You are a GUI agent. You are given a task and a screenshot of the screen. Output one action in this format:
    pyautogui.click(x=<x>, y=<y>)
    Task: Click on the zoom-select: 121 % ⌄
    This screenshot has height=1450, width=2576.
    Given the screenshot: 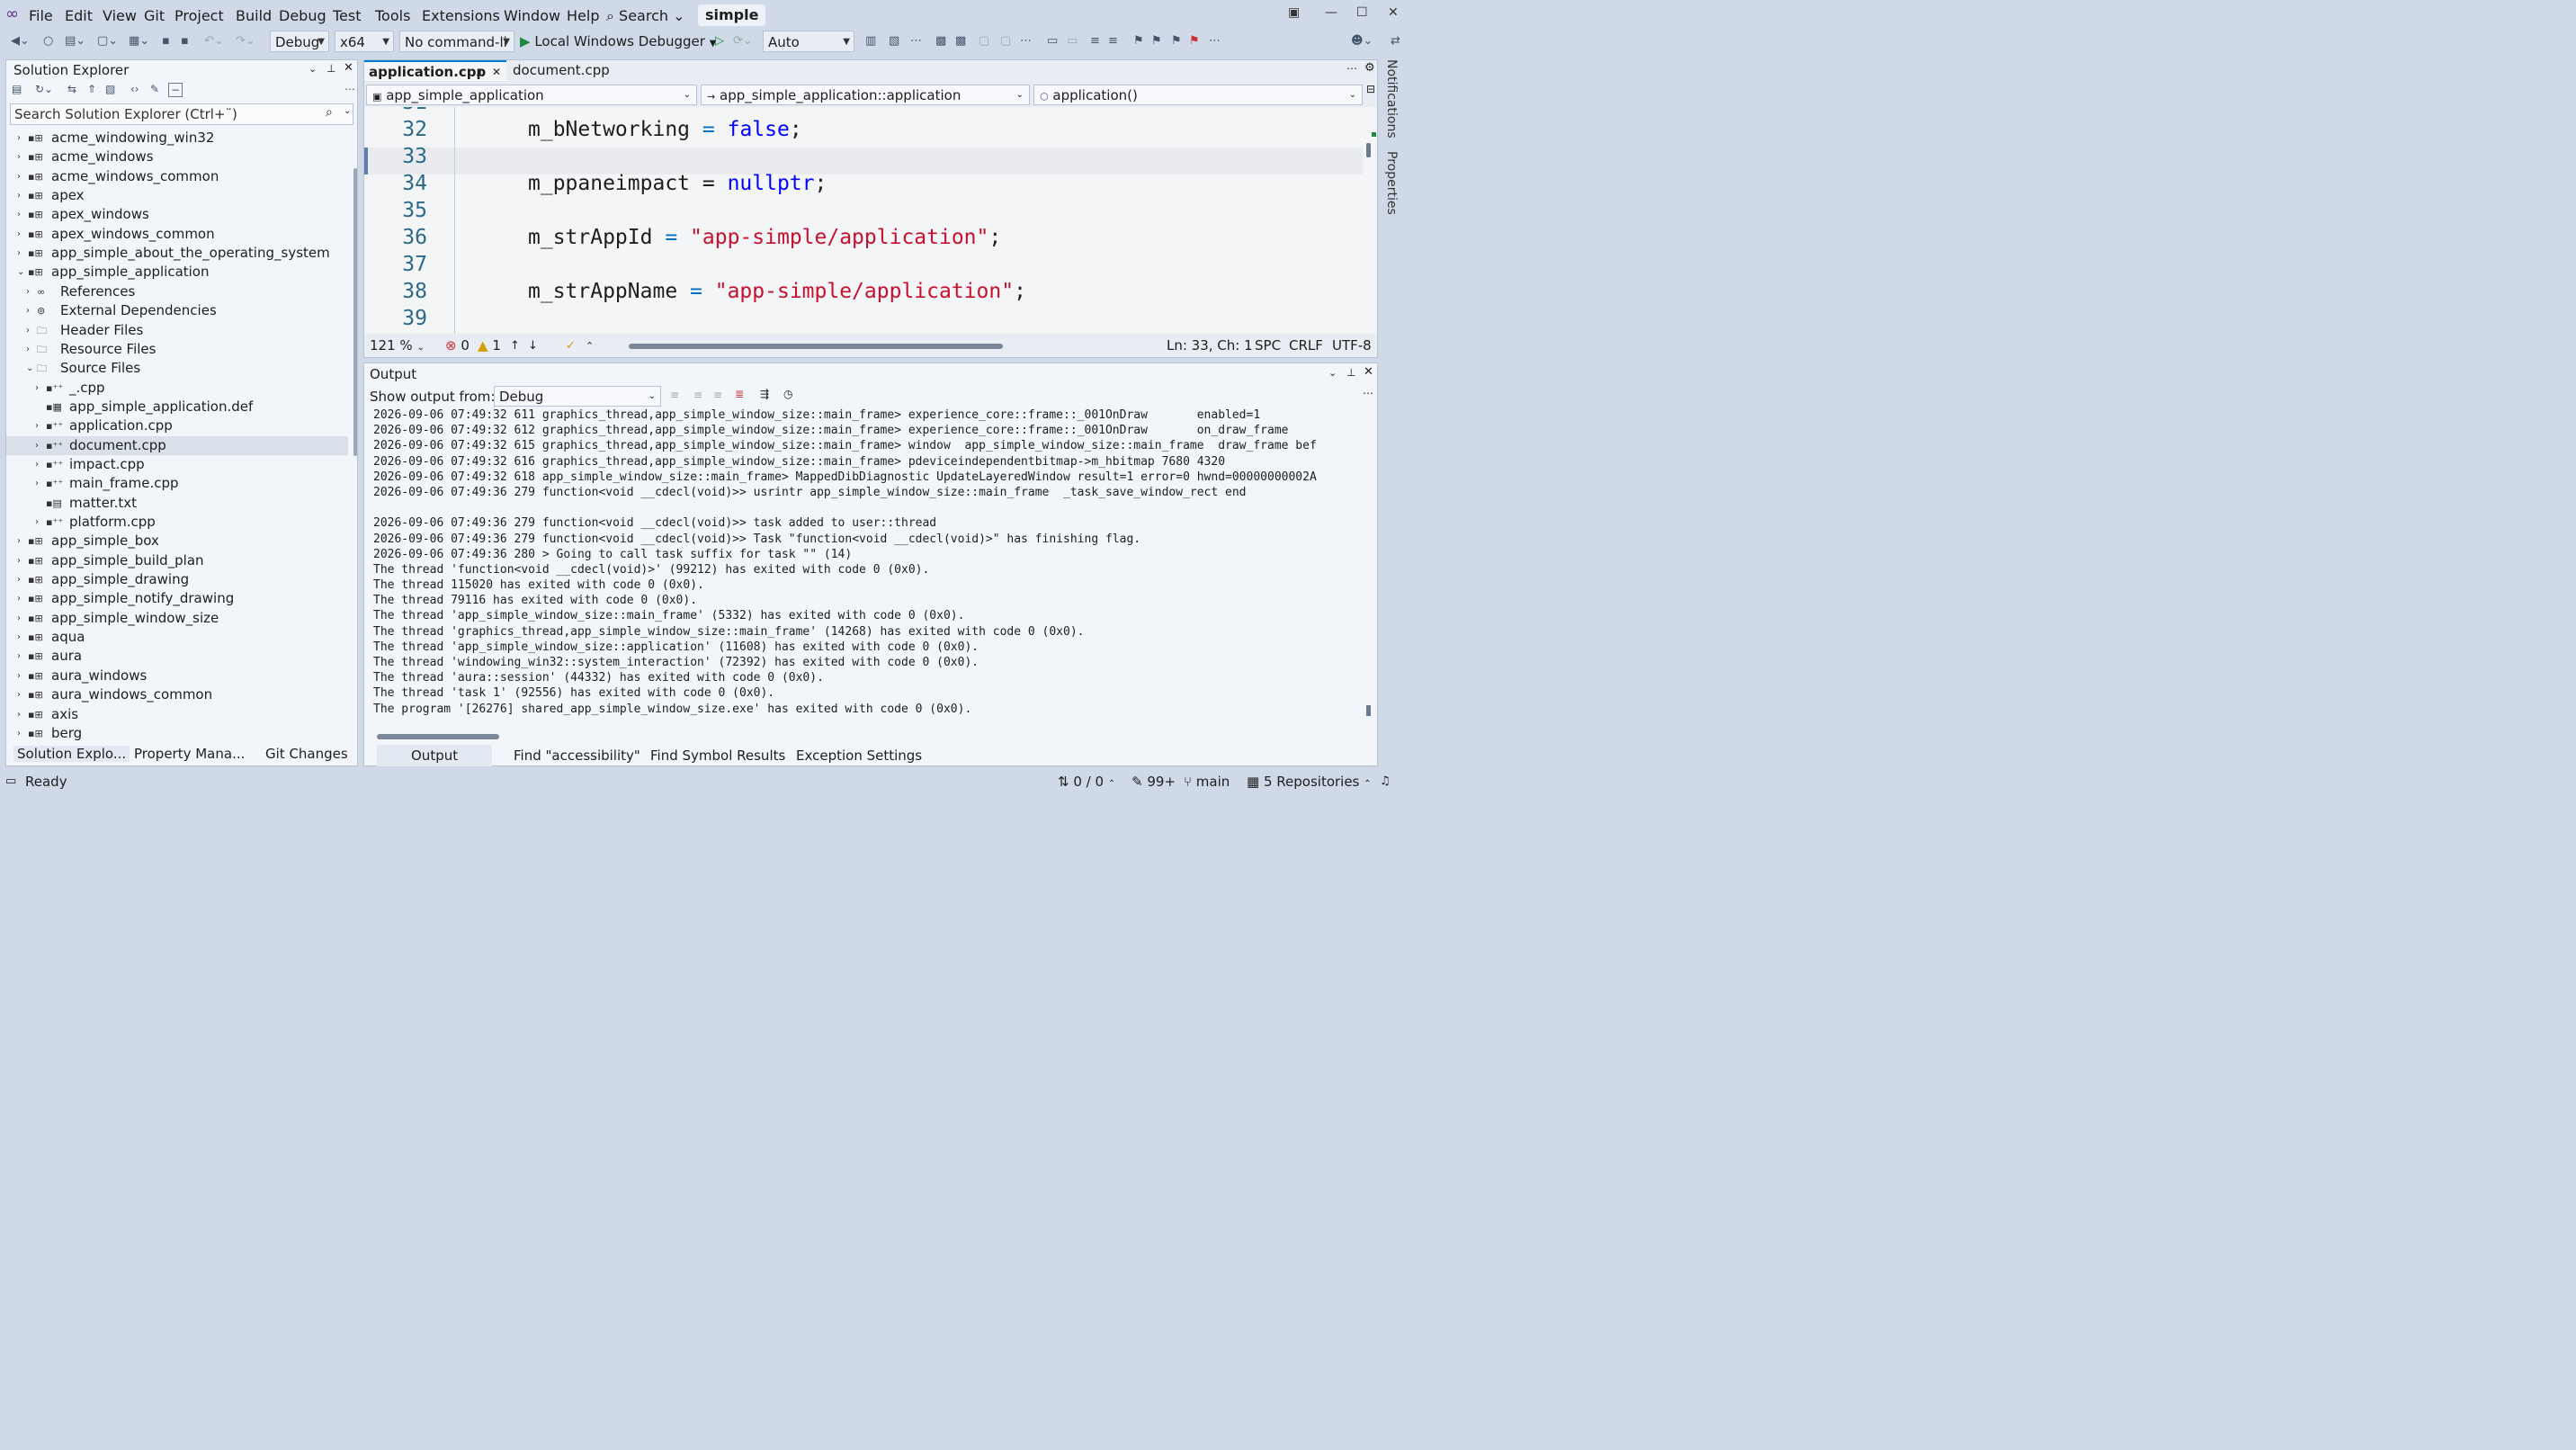 What is the action you would take?
    pyautogui.click(x=397, y=347)
    